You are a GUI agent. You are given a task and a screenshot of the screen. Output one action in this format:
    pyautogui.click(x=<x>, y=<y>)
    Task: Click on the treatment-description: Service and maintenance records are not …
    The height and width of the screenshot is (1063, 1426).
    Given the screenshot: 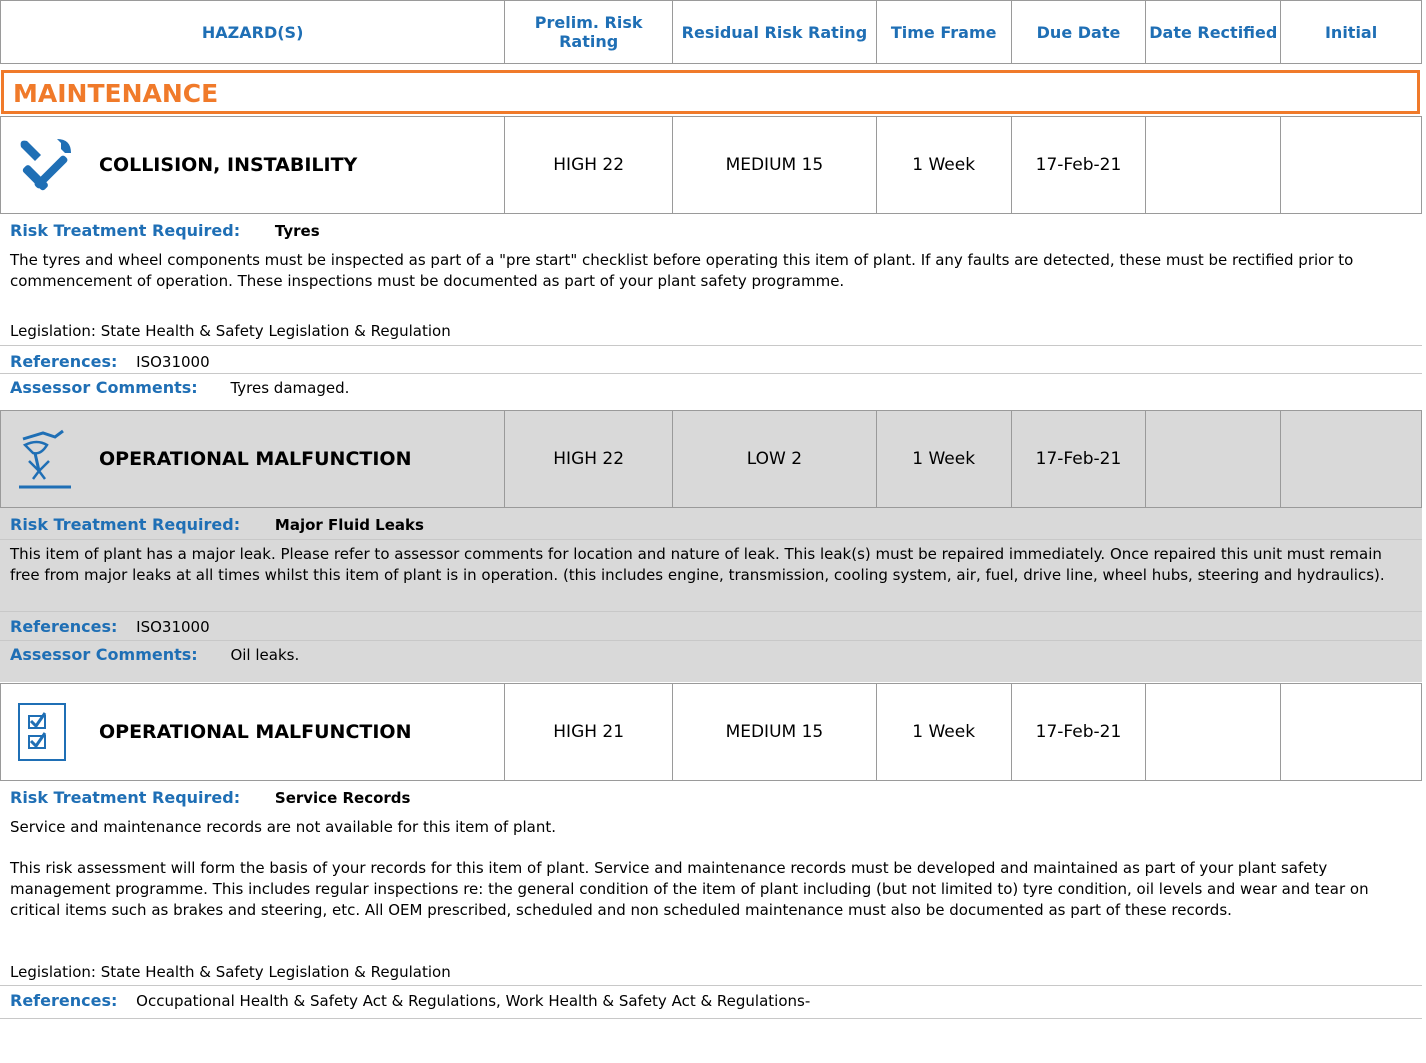 What is the action you would take?
    pyautogui.click(x=283, y=827)
    